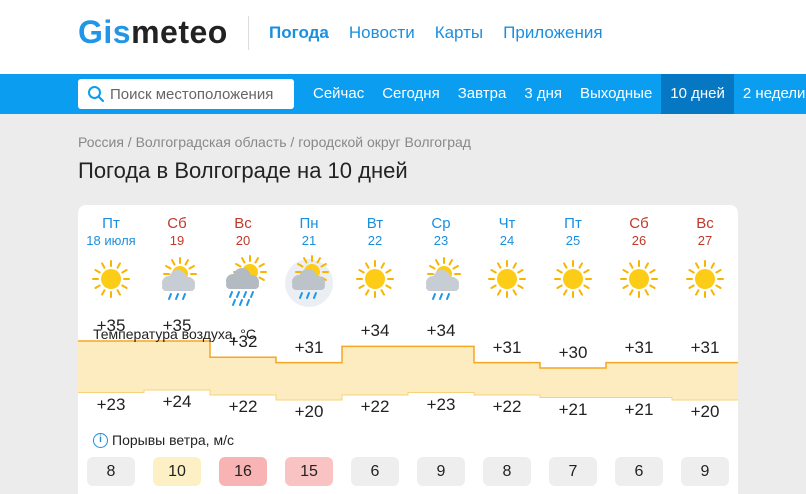  Describe the element at coordinates (573, 240) in the screenshot. I see `day-date: 25` at that location.